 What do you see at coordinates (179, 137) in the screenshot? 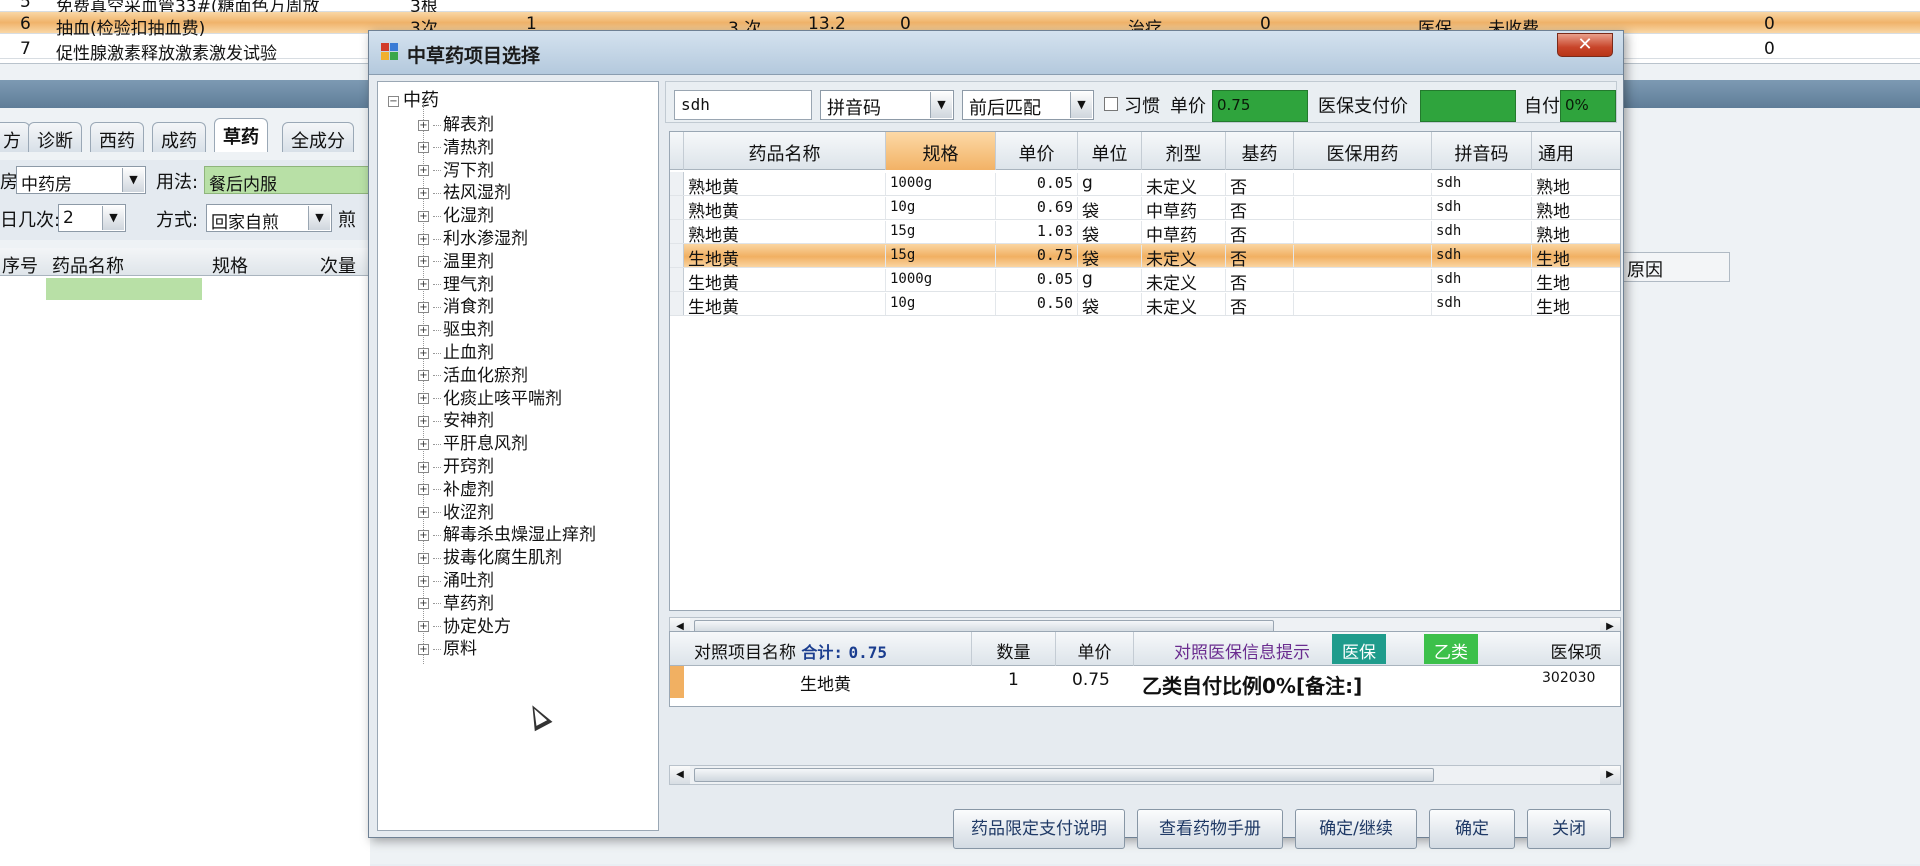
I see `tab-patent-medicine: 成药` at bounding box center [179, 137].